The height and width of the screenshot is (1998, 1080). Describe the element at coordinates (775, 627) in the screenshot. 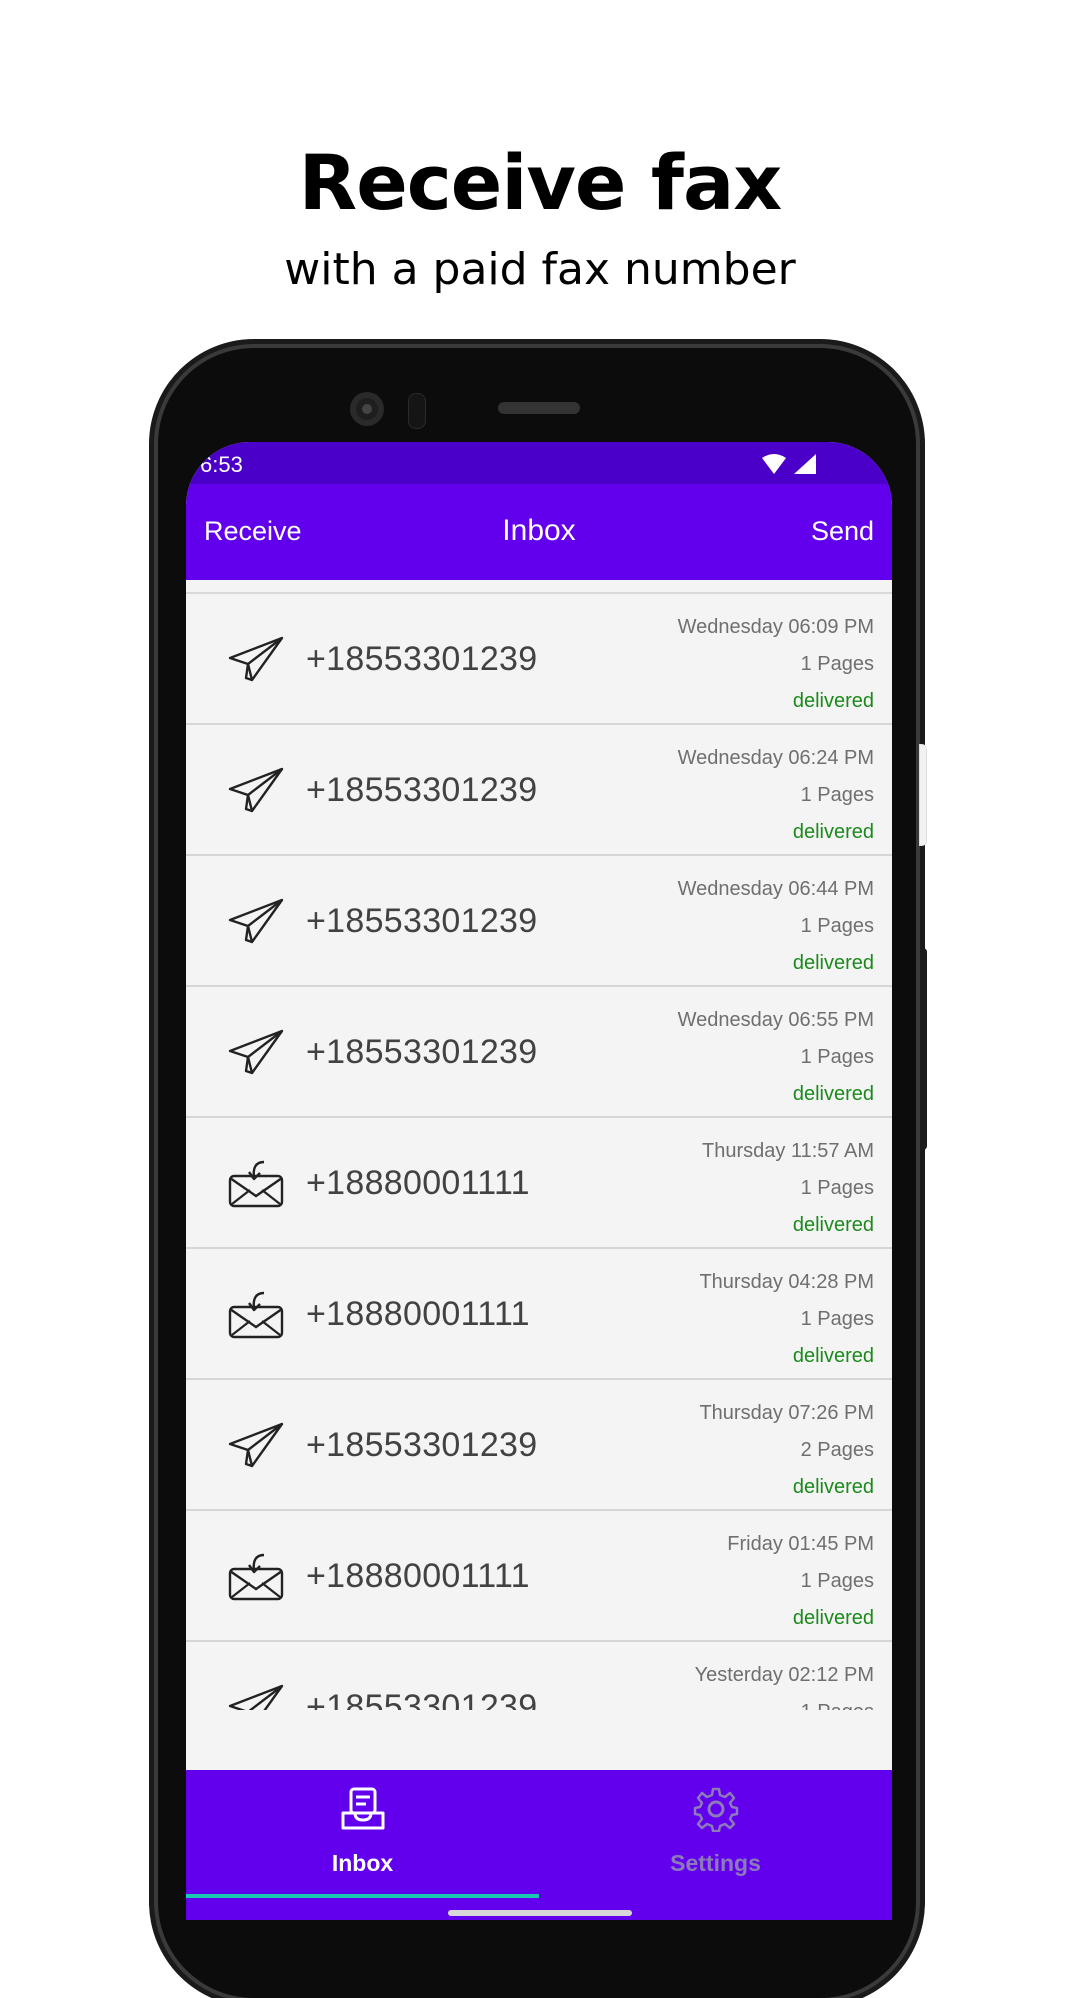

I see `fax-datetime: Wednesday 06:09 PM` at that location.